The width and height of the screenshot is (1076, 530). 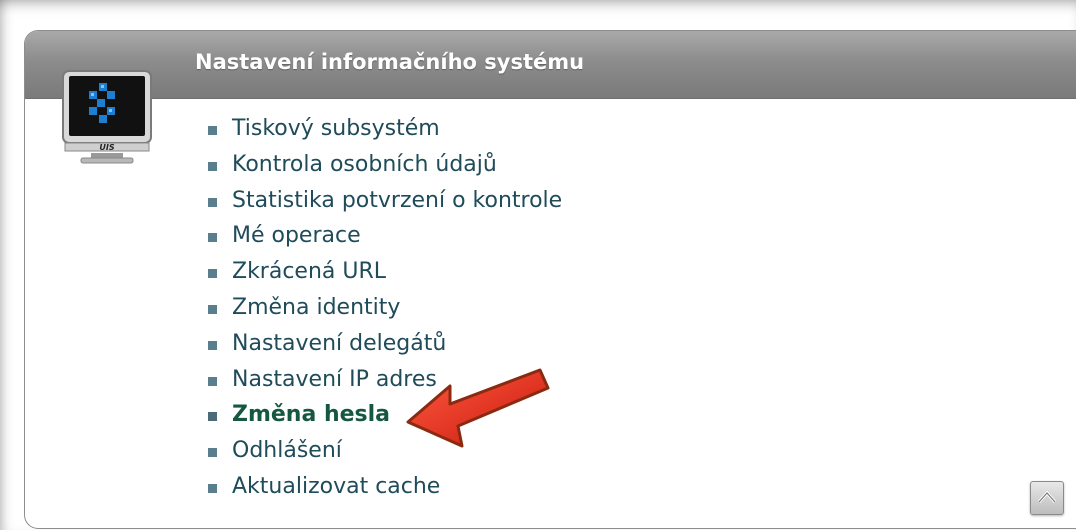 I want to click on menu-item-aktualizovat-cache: Aktualizovat cache, so click(x=383, y=487).